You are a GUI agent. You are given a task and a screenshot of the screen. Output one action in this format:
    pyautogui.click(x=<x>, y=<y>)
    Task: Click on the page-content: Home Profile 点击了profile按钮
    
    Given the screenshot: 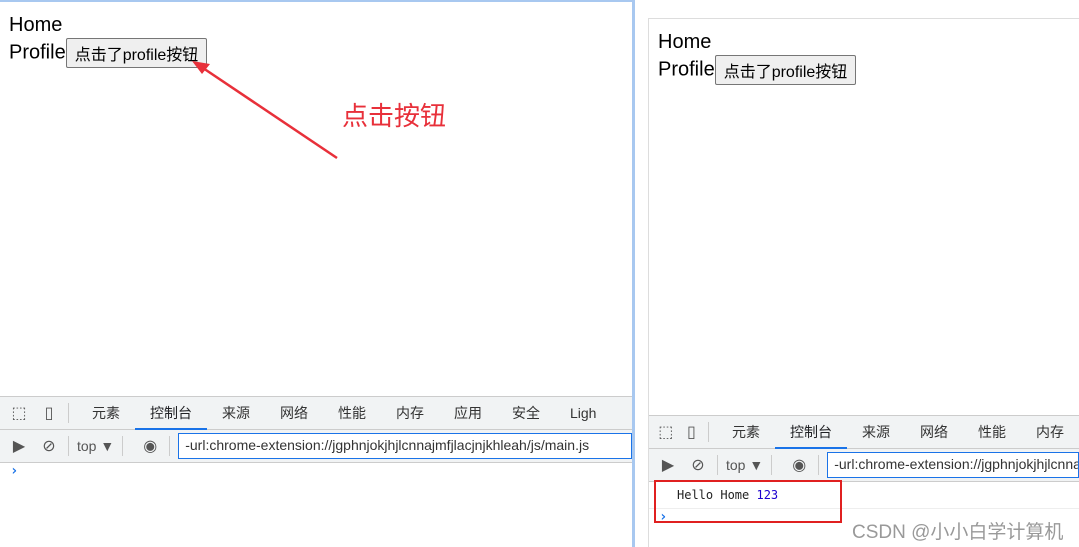 What is the action you would take?
    pyautogui.click(x=757, y=57)
    